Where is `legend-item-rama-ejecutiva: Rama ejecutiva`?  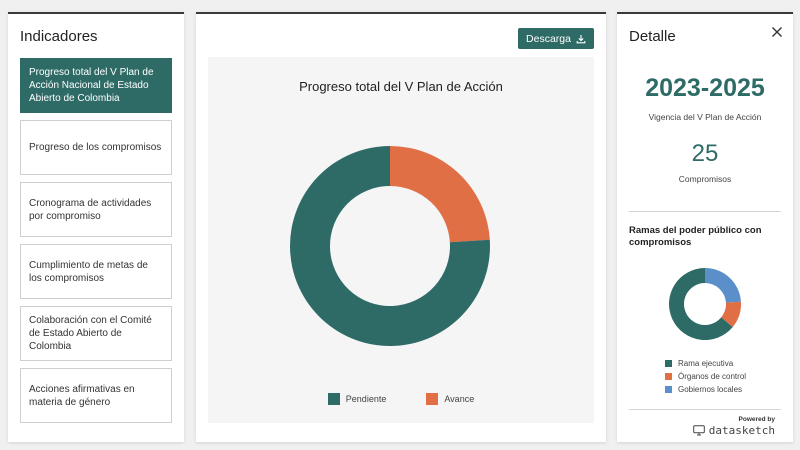 legend-item-rama-ejecutiva: Rama ejecutiva is located at coordinates (705, 363).